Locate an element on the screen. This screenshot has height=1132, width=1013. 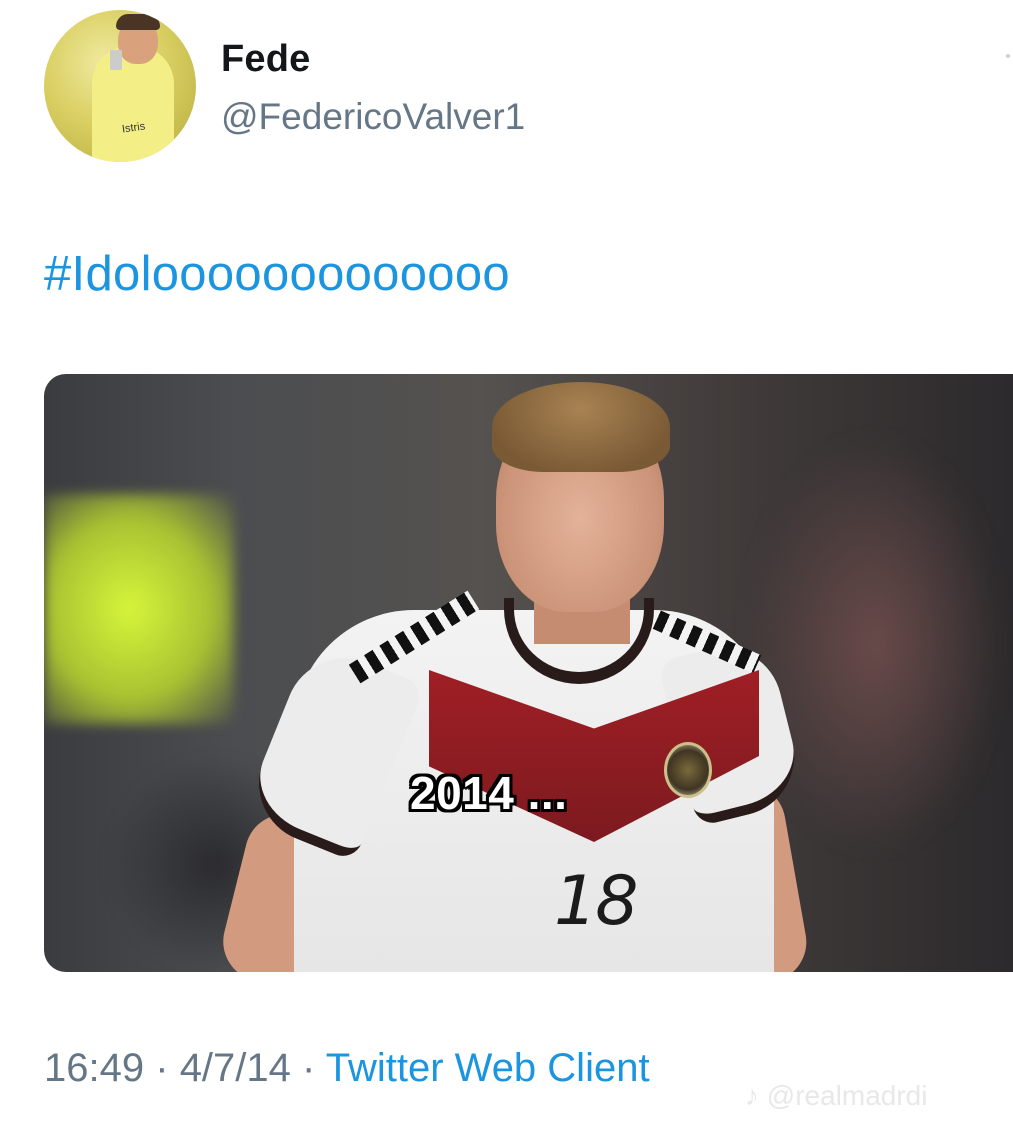
avatar-phone is located at coordinates (116, 60).